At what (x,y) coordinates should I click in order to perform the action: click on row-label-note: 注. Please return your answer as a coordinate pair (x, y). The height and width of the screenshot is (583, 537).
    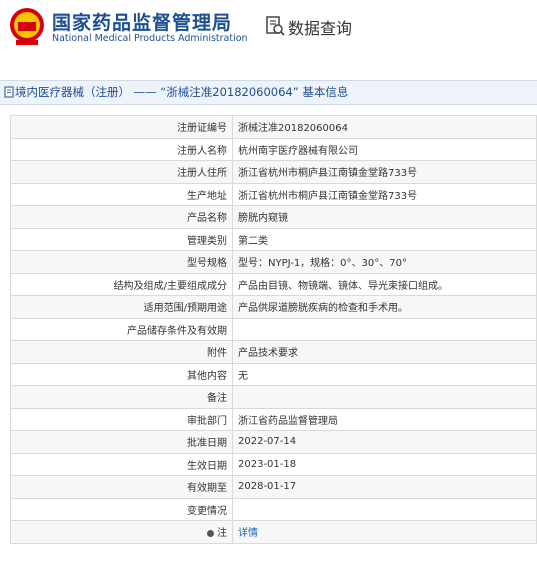
    Looking at the image, I should click on (121, 532).